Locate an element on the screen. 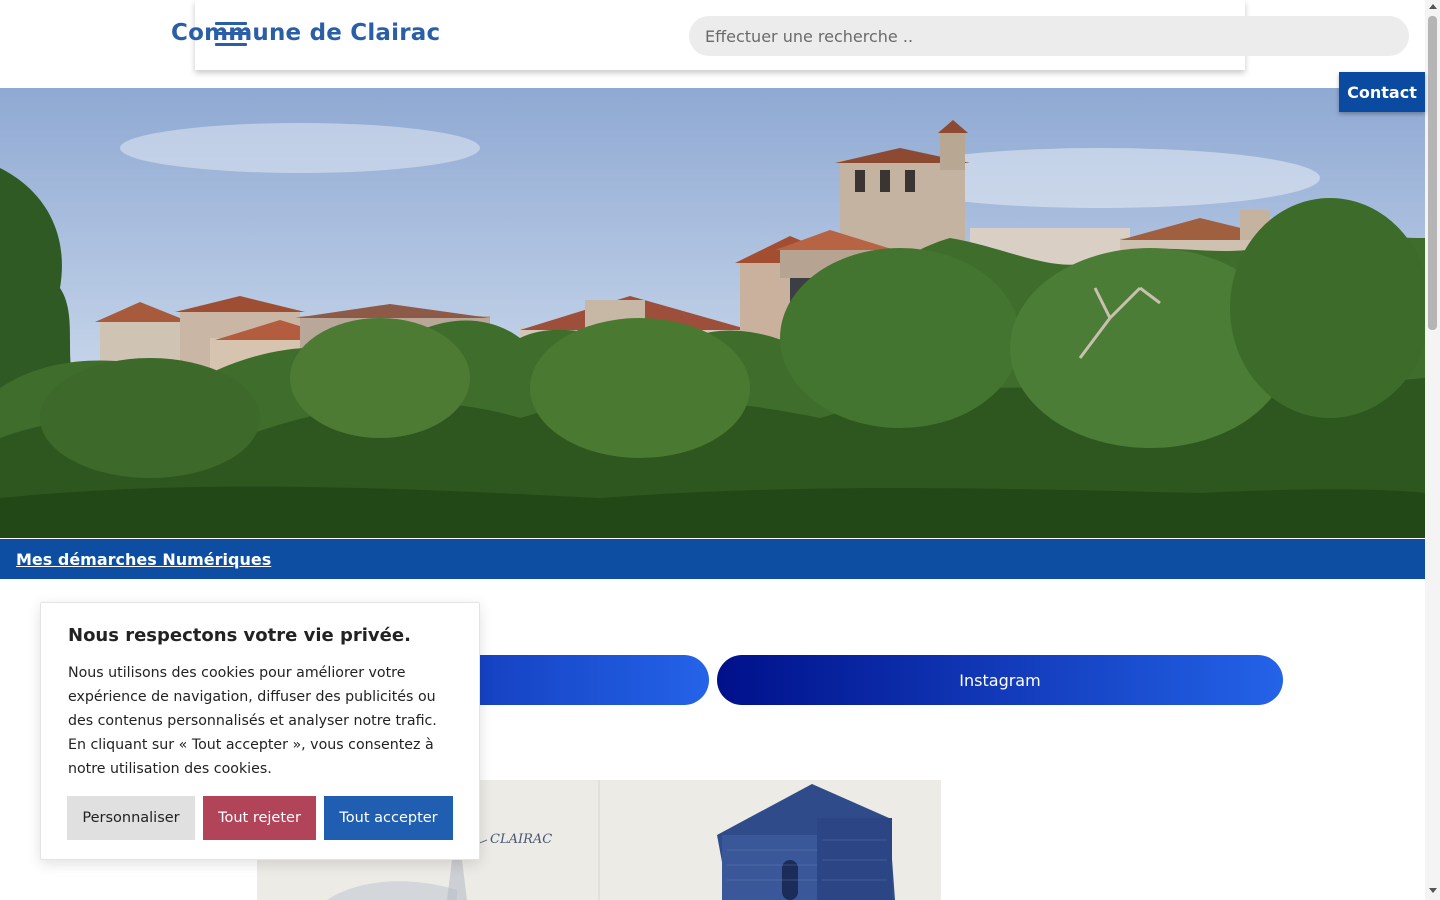 The height and width of the screenshot is (900, 1440). search-input is located at coordinates (1049, 36).